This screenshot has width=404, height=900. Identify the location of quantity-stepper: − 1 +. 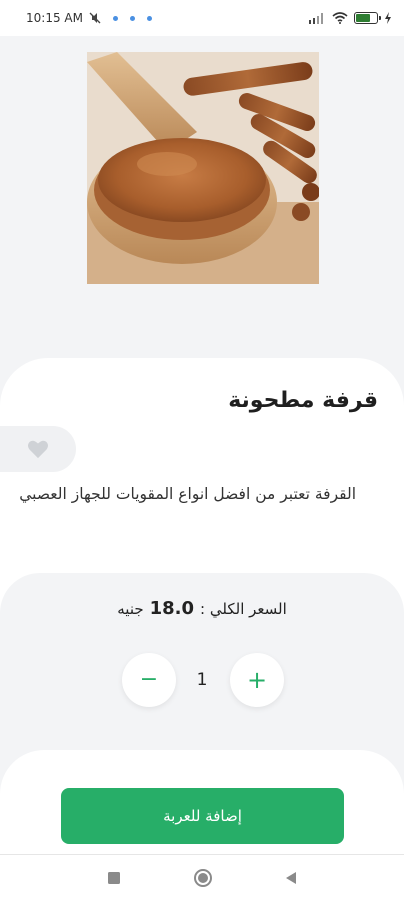
(202, 680).